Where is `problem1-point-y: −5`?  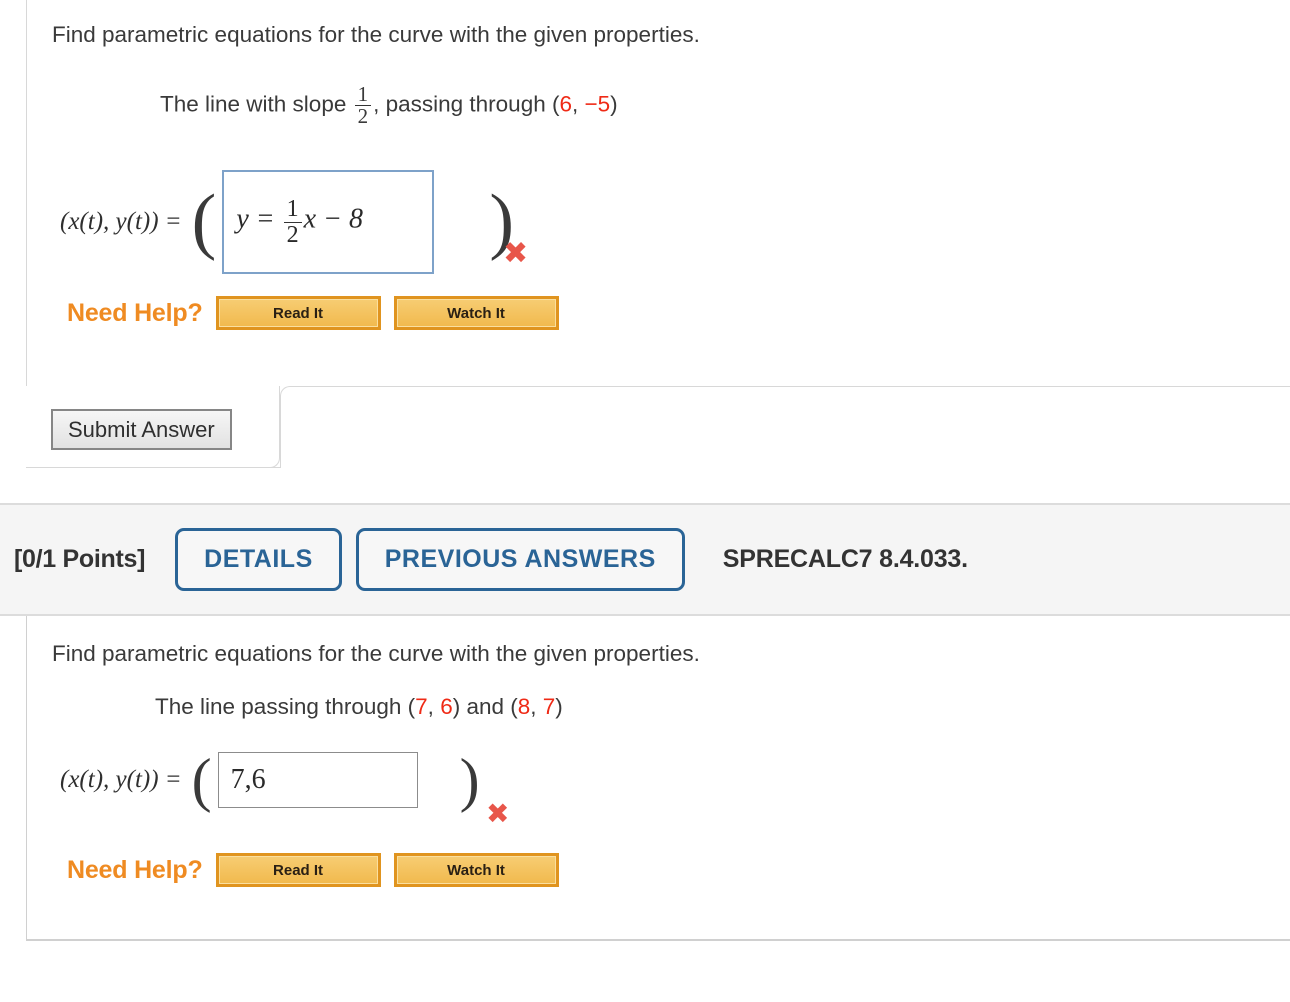 problem1-point-y: −5 is located at coordinates (597, 104).